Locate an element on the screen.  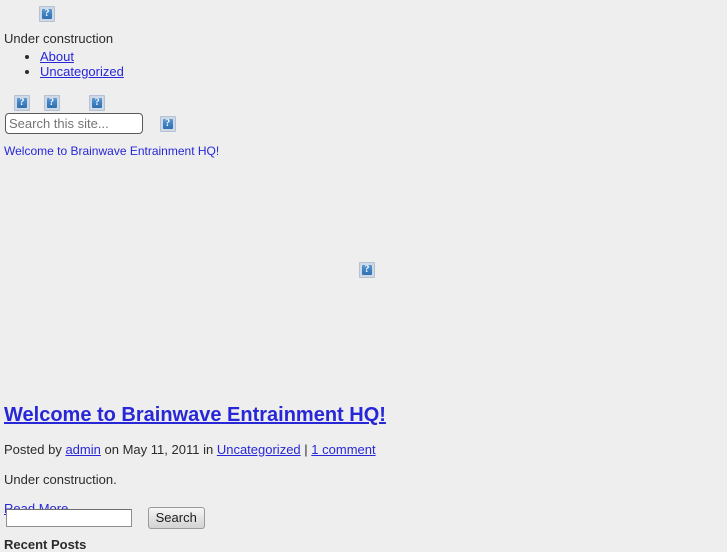
post-title: Welcome to Brainwave Entrainment HQ! is located at coordinates (363, 415).